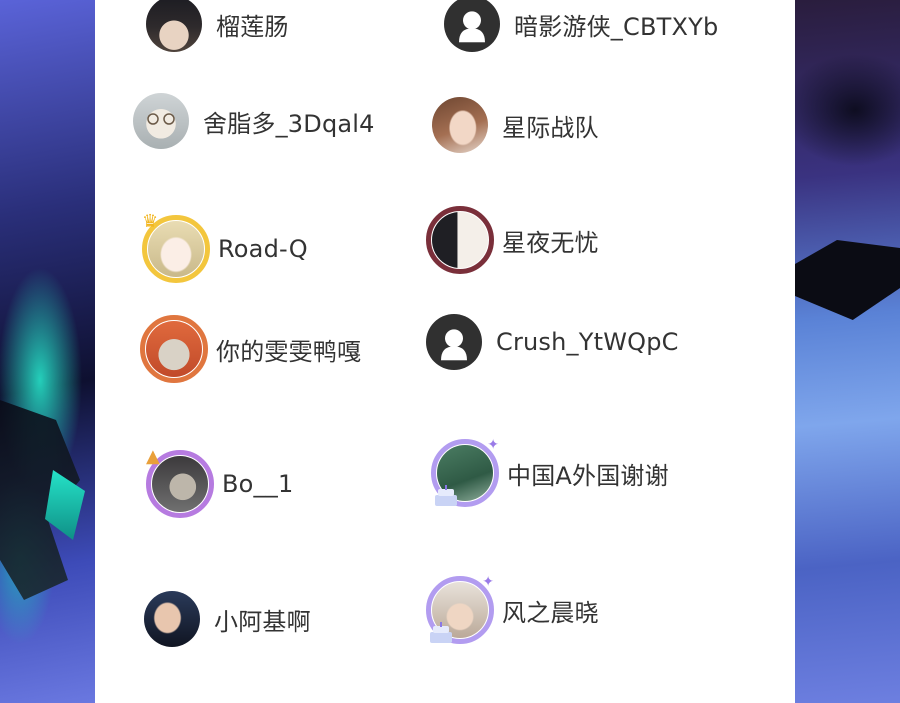  What do you see at coordinates (588, 473) in the screenshot?
I see `user-name: 中国A外国谢谢` at bounding box center [588, 473].